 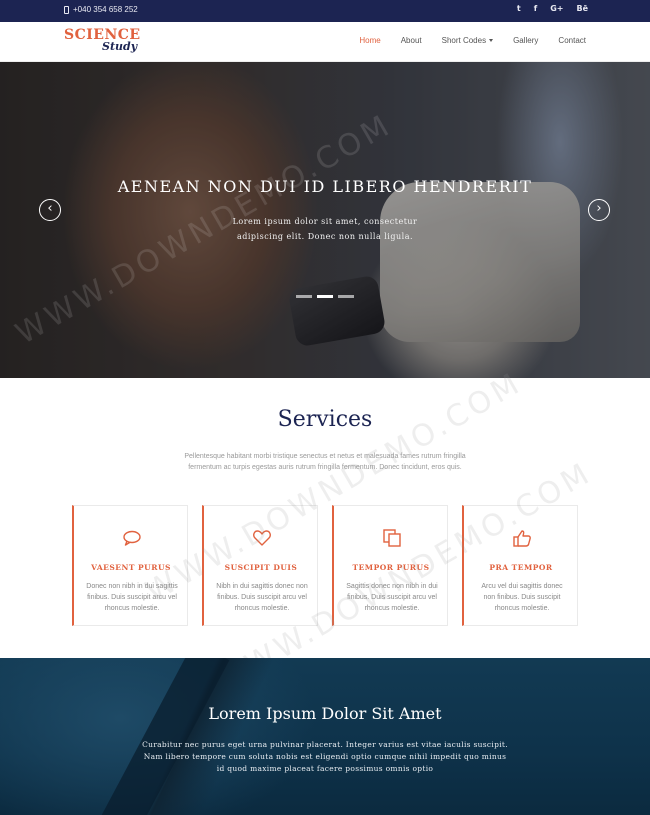 What do you see at coordinates (582, 8) in the screenshot?
I see `behance-icon: Bē` at bounding box center [582, 8].